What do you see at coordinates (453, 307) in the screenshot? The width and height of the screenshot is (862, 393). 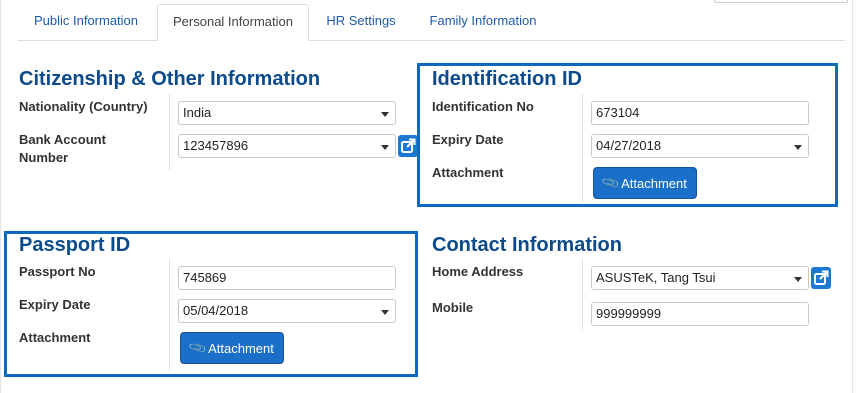 I see `mobile-label: Mobile` at bounding box center [453, 307].